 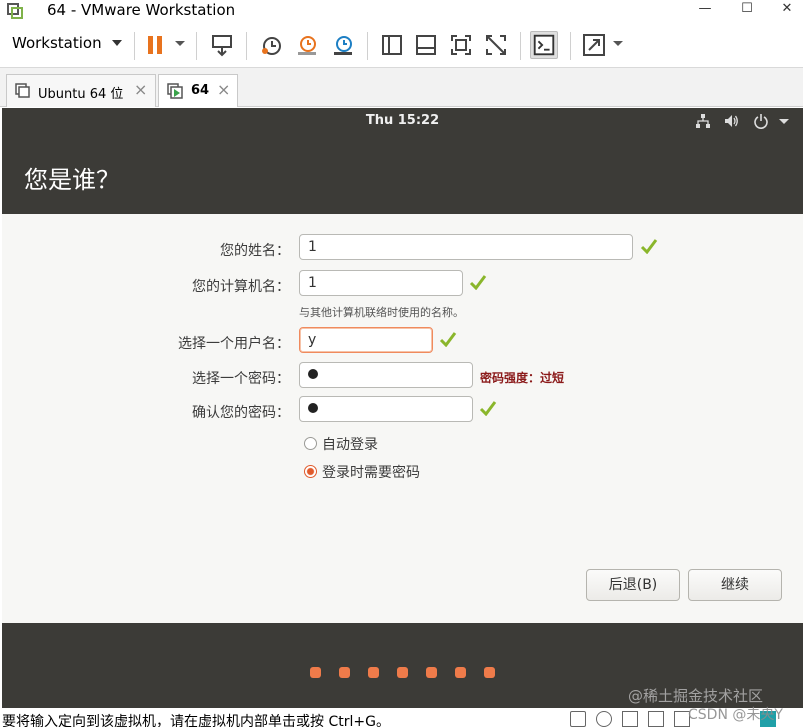 I want to click on status-bar: 要将输入定向到该虚拟机，请在虚拟机内部单击或按 Ctrl+G。, so click(x=401, y=717).